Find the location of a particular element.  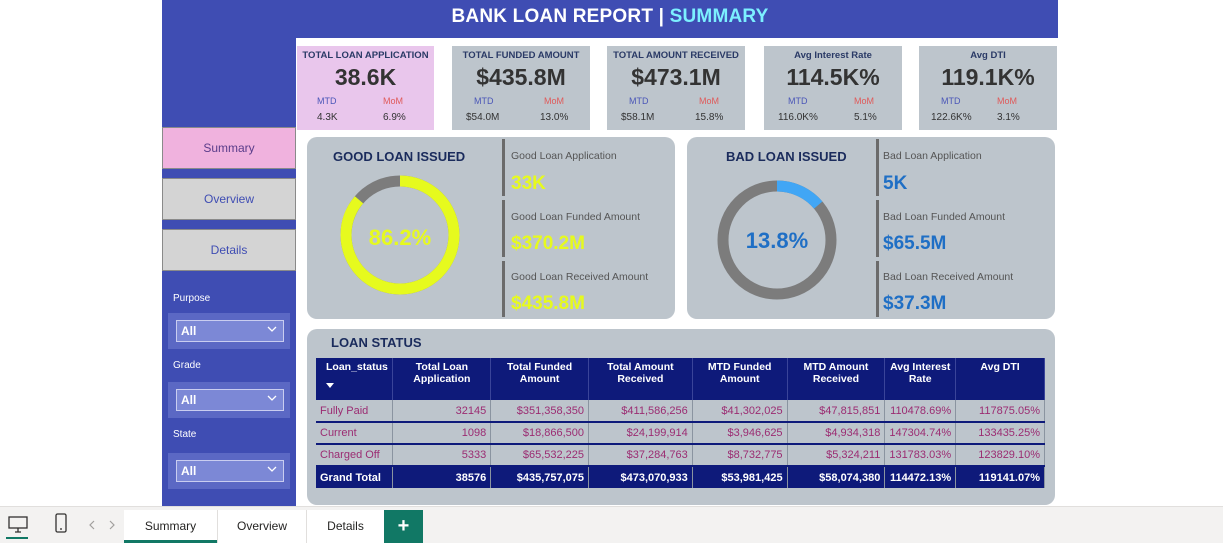

table-cell: 119141.07% is located at coordinates (1000, 477).